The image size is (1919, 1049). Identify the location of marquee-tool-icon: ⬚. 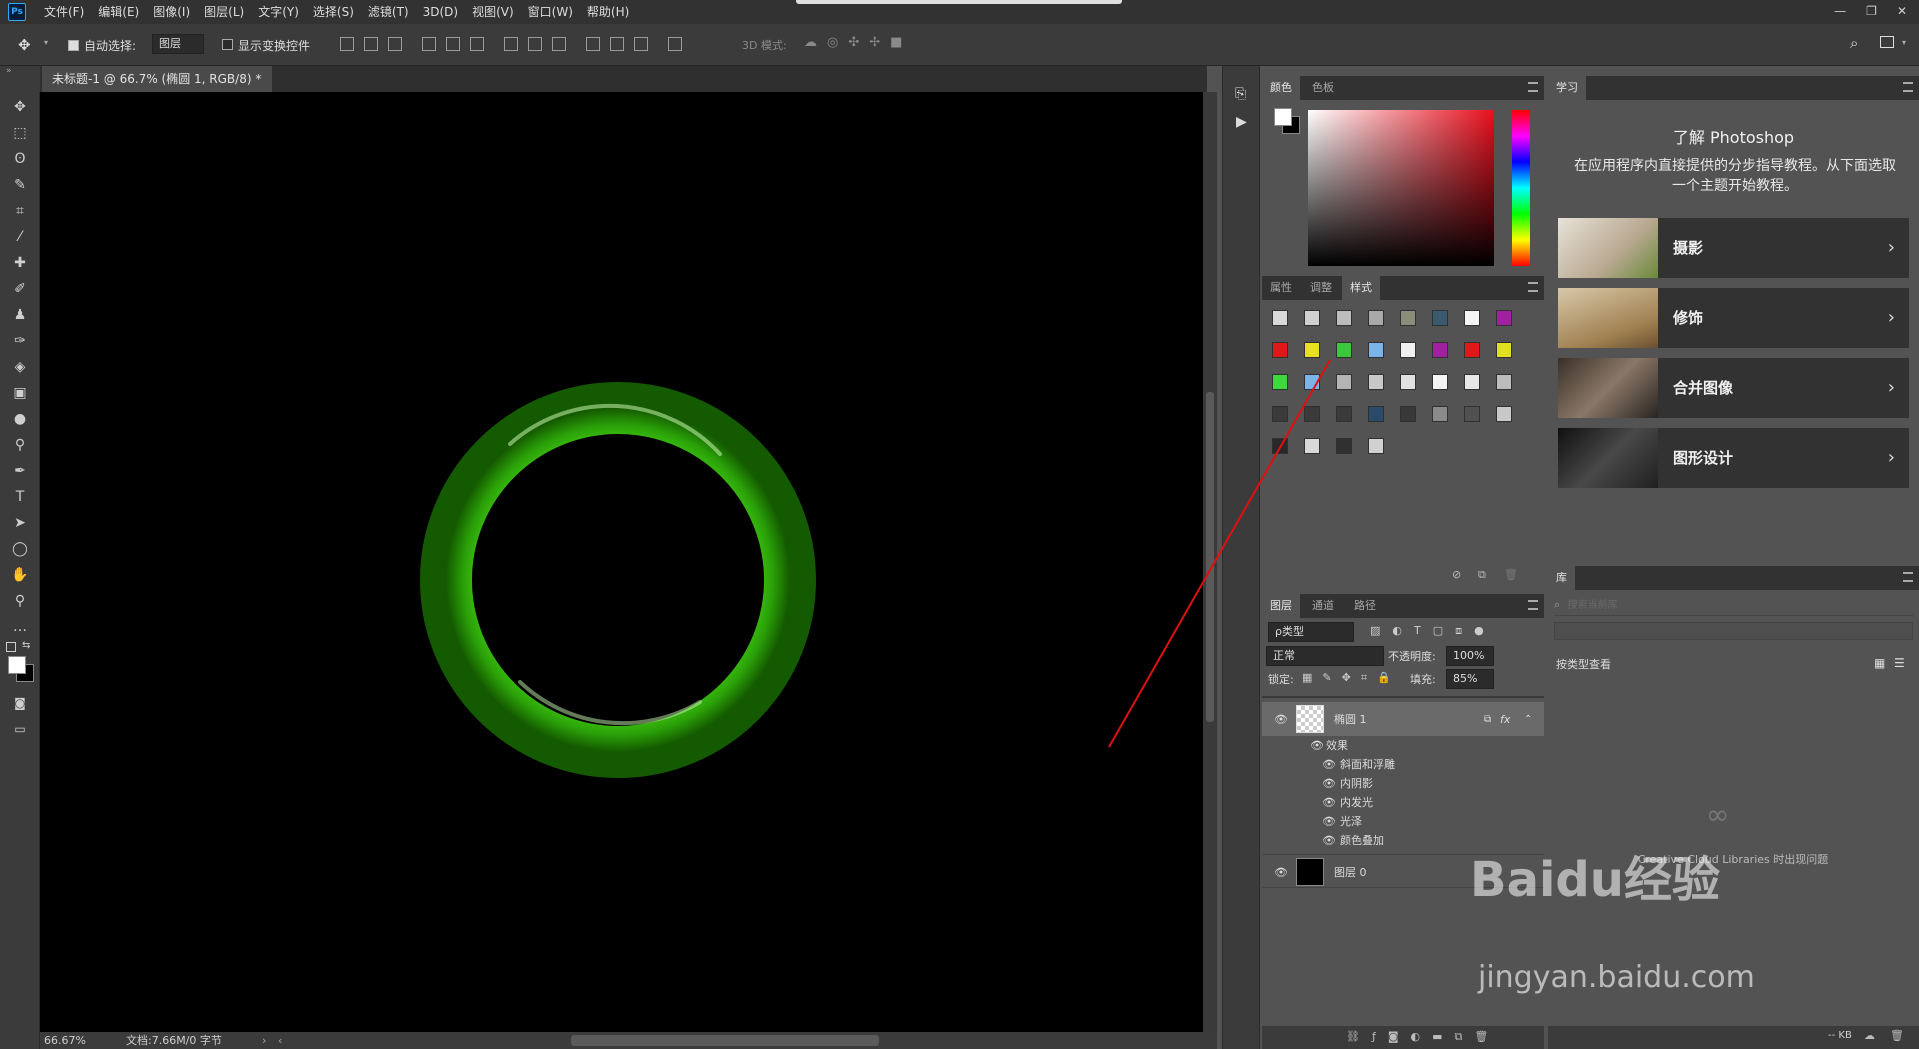
(20, 133).